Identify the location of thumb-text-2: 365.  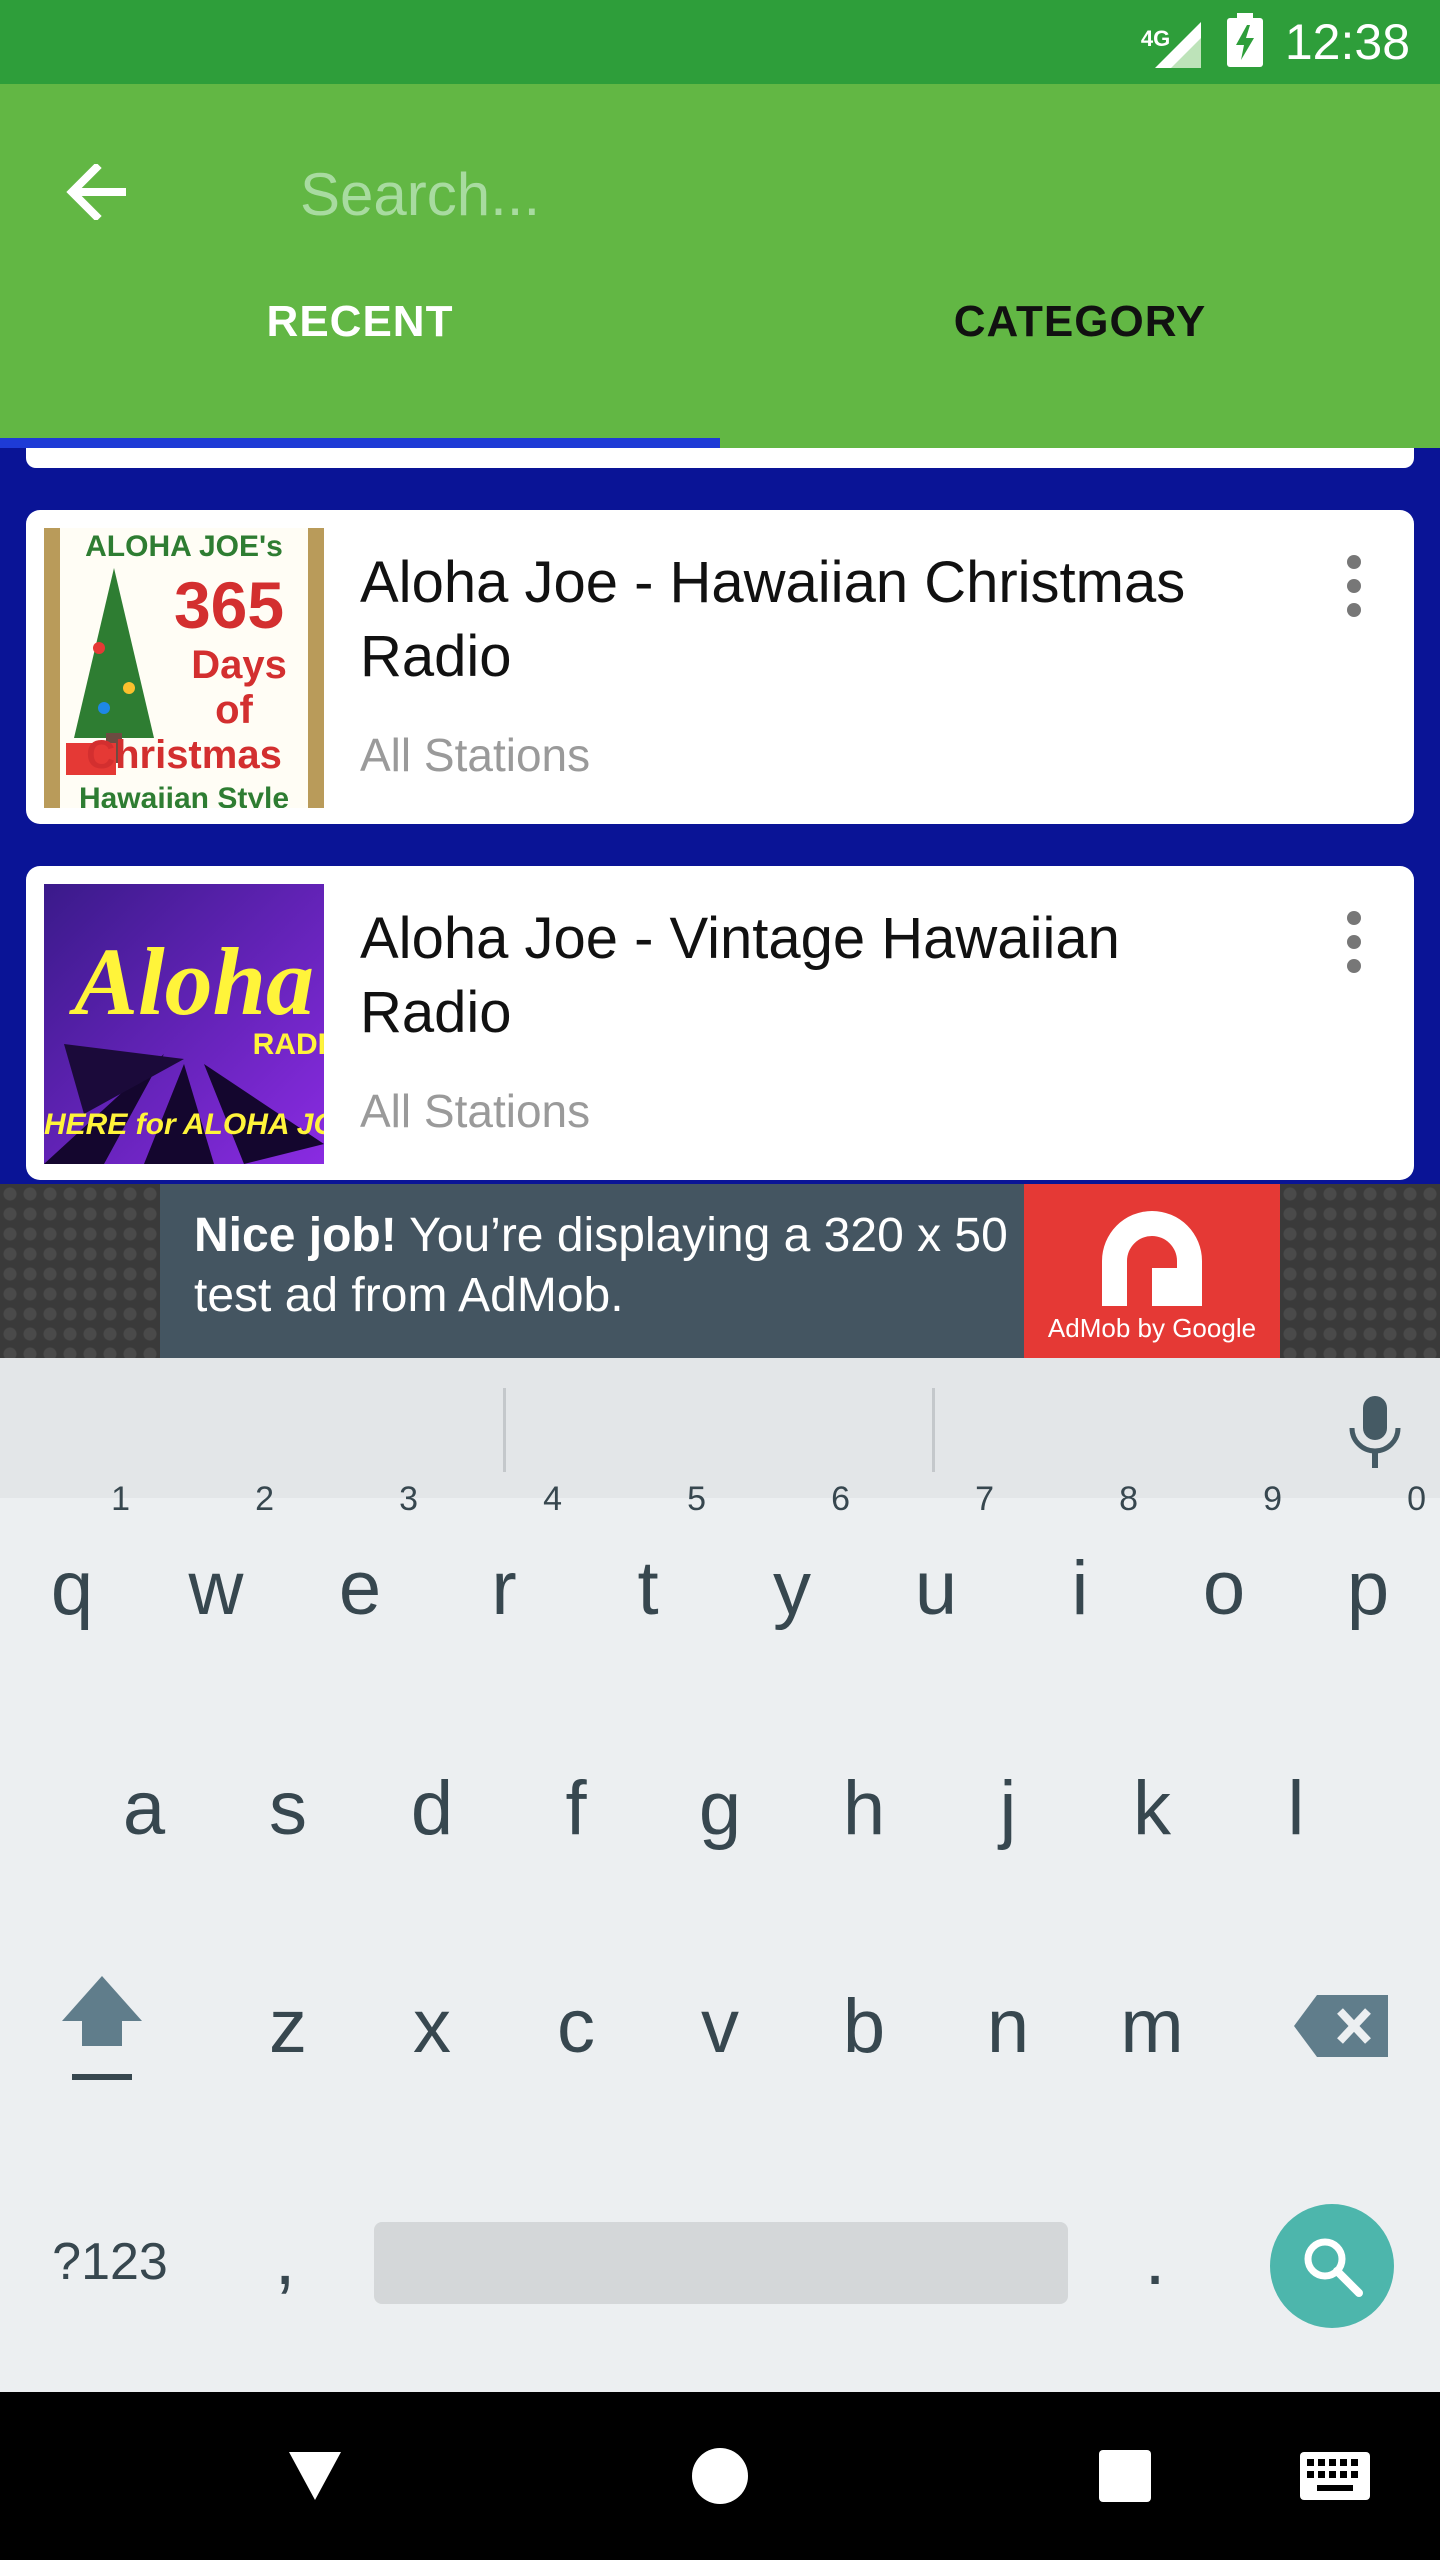
(229, 605).